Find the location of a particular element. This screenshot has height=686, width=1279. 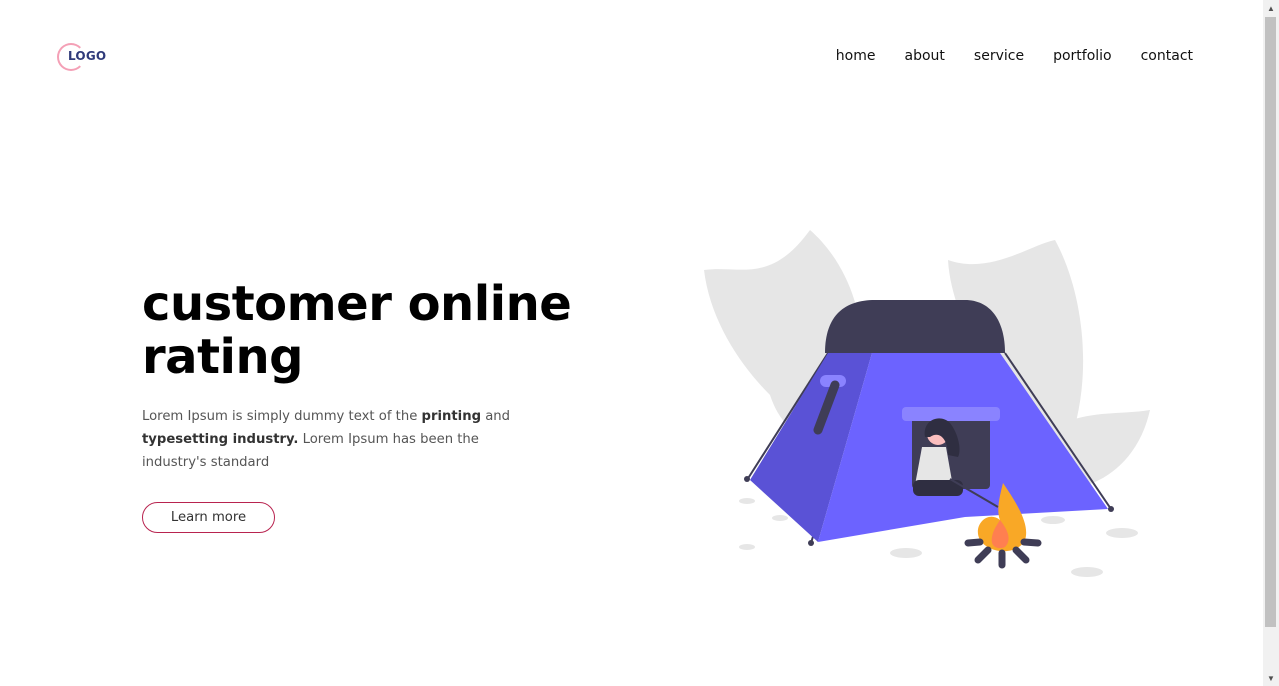

main-nav: home about service portfolio contact is located at coordinates (1014, 56).